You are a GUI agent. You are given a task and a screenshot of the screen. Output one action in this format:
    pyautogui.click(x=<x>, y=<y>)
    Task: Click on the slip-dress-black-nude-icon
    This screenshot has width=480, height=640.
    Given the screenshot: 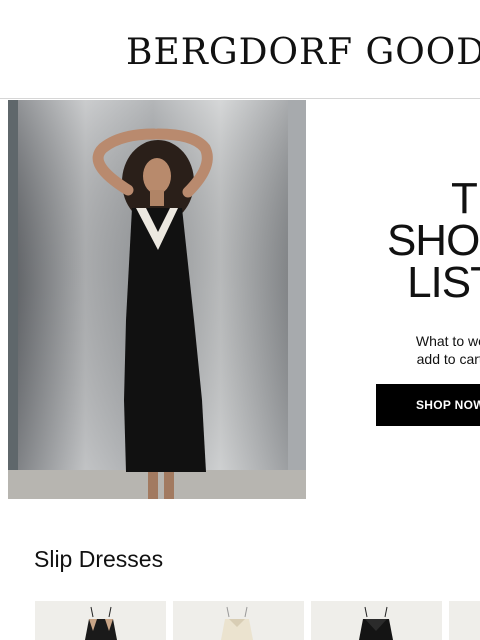 What is the action you would take?
    pyautogui.click(x=101, y=623)
    